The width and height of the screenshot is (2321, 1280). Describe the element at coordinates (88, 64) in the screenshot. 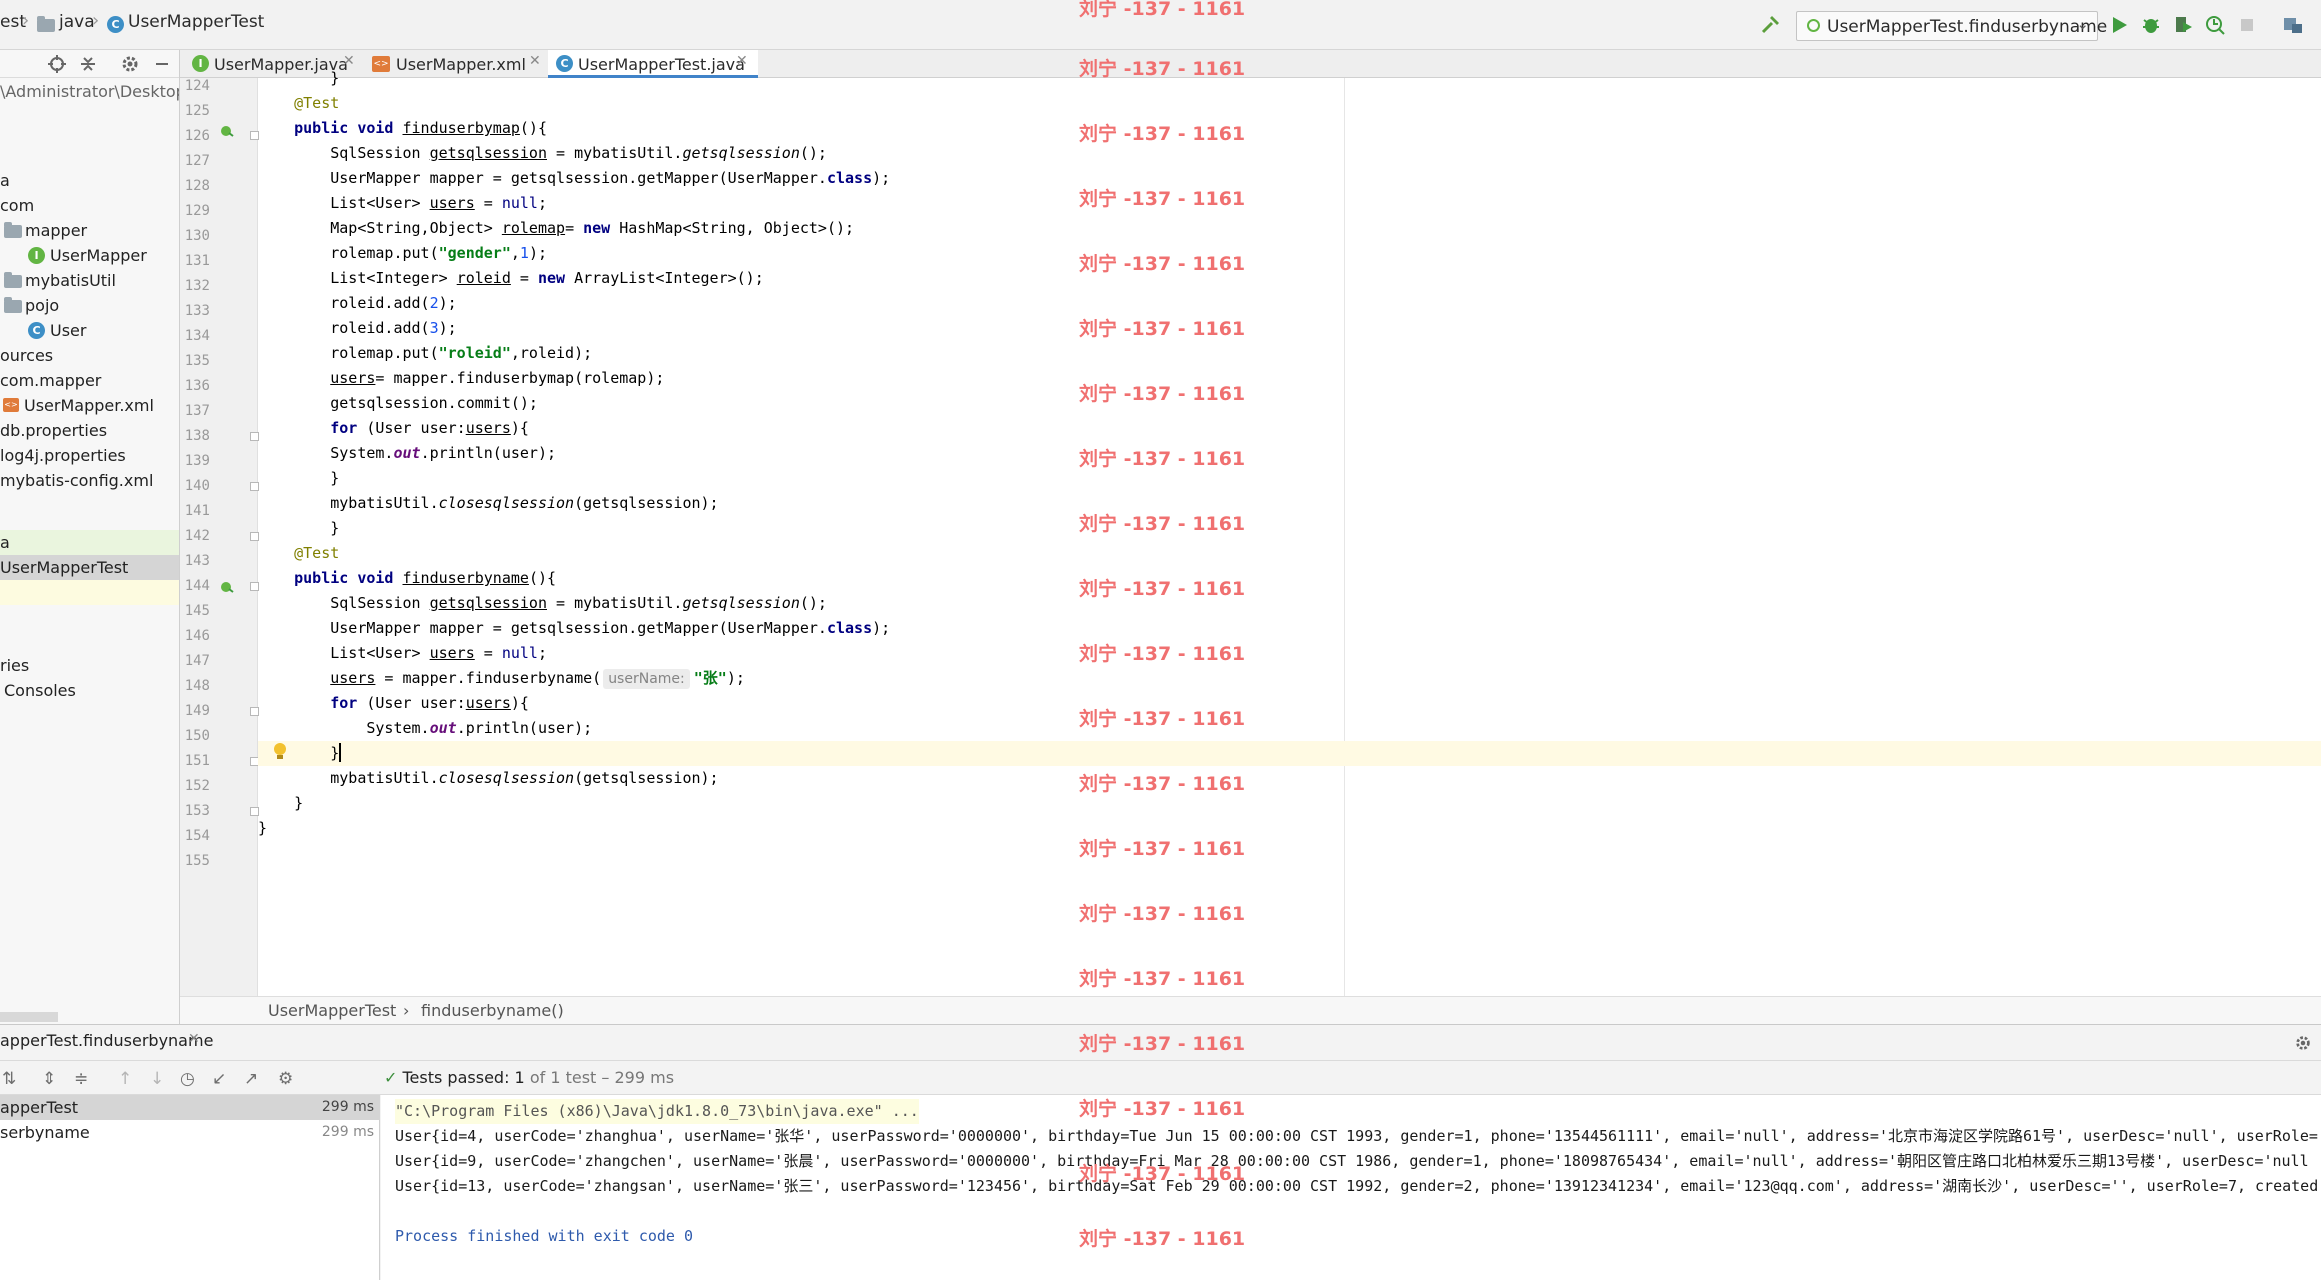

I see `collapse-all-icon` at that location.